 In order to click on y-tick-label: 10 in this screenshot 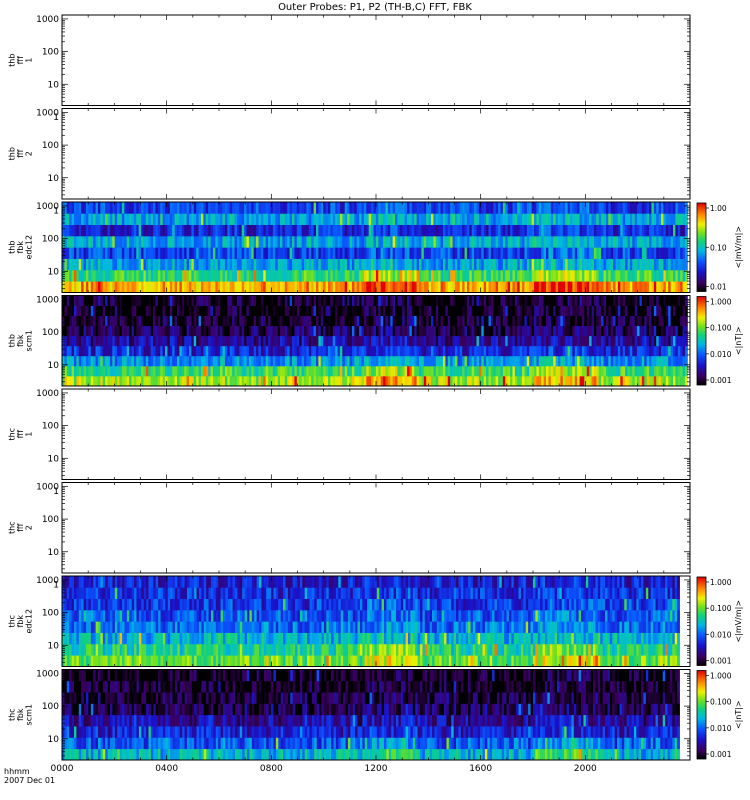, I will do `click(54, 553)`.